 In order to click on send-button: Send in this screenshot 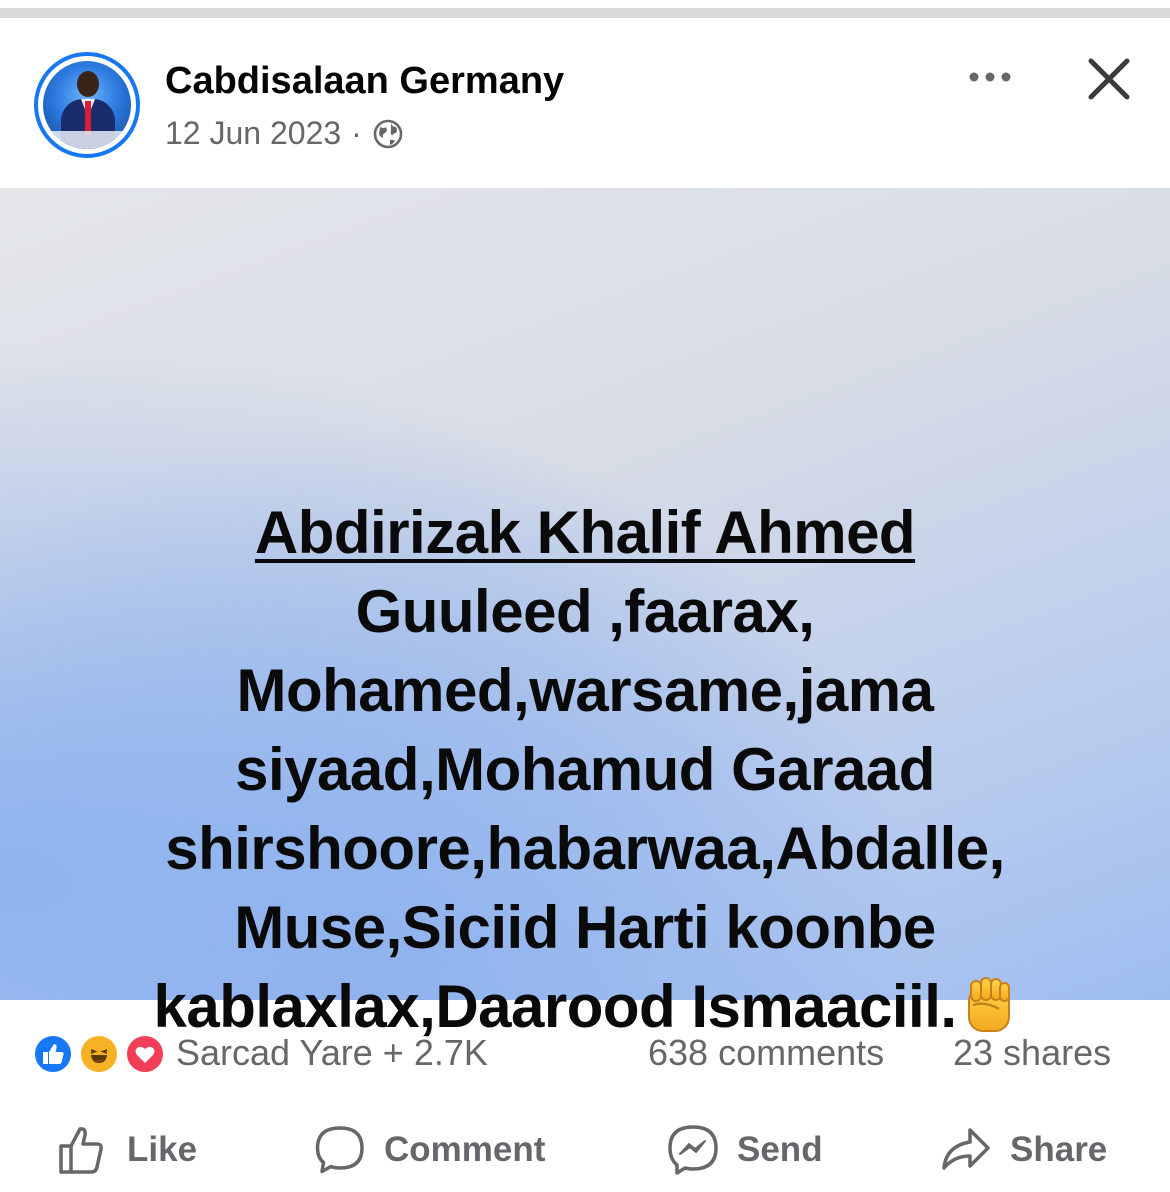, I will do `click(744, 1150)`.